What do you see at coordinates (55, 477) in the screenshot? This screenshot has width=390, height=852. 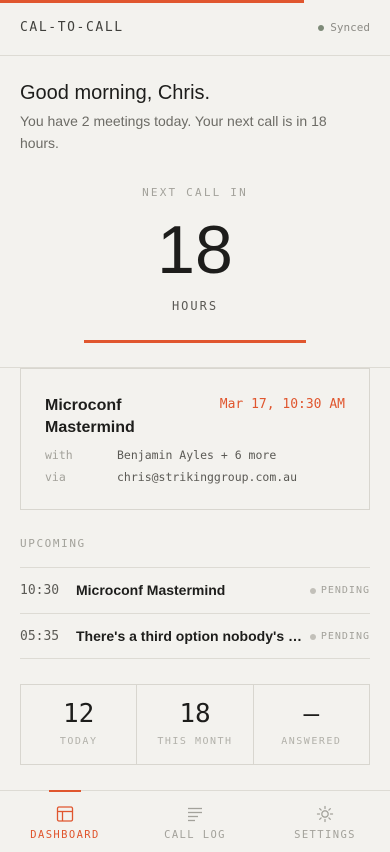 I see `via-label: via` at bounding box center [55, 477].